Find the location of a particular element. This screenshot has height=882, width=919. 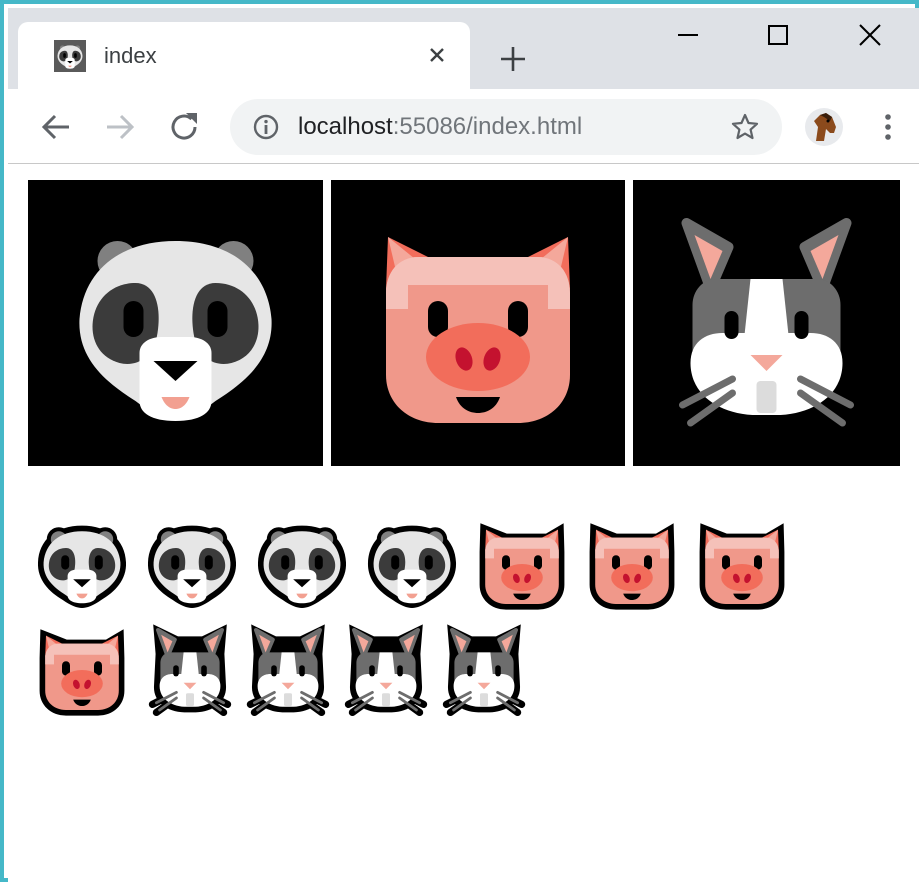

close-icon is located at coordinates (437, 55).